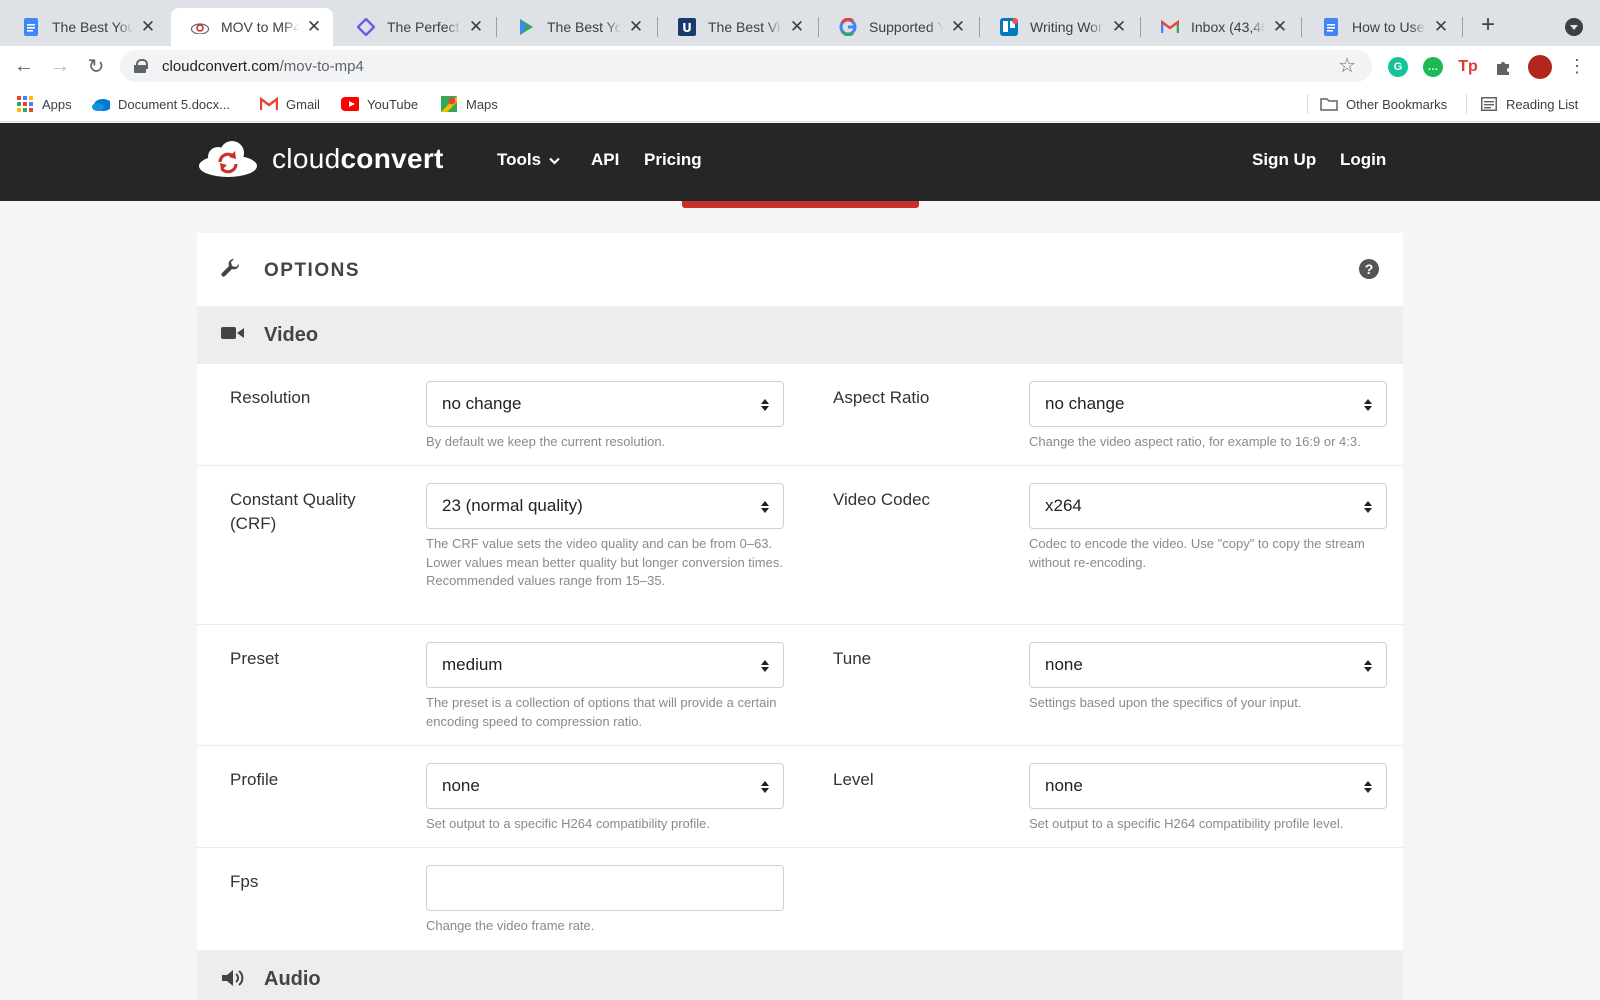 This screenshot has width=1600, height=1000. I want to click on bookmark-label: Other Bookmarks, so click(1397, 104).